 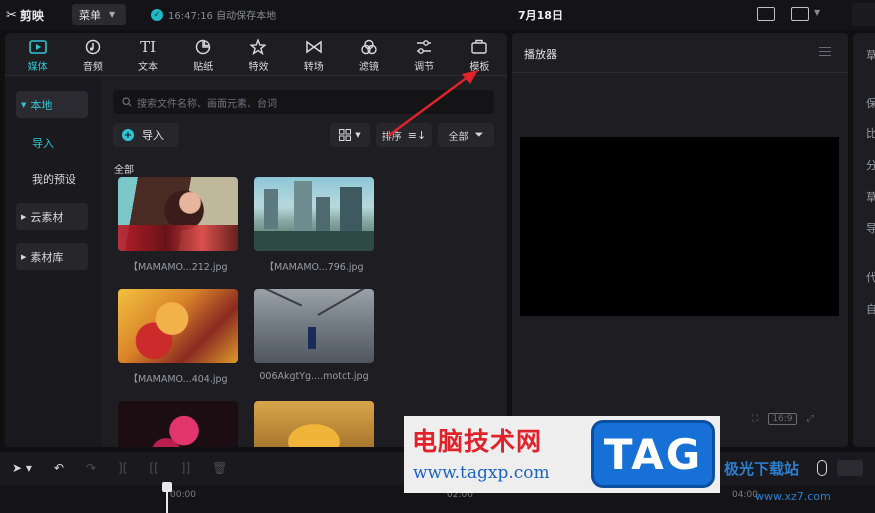 I want to click on sidebar-item-my-presets: 我的预设, so click(x=54, y=179).